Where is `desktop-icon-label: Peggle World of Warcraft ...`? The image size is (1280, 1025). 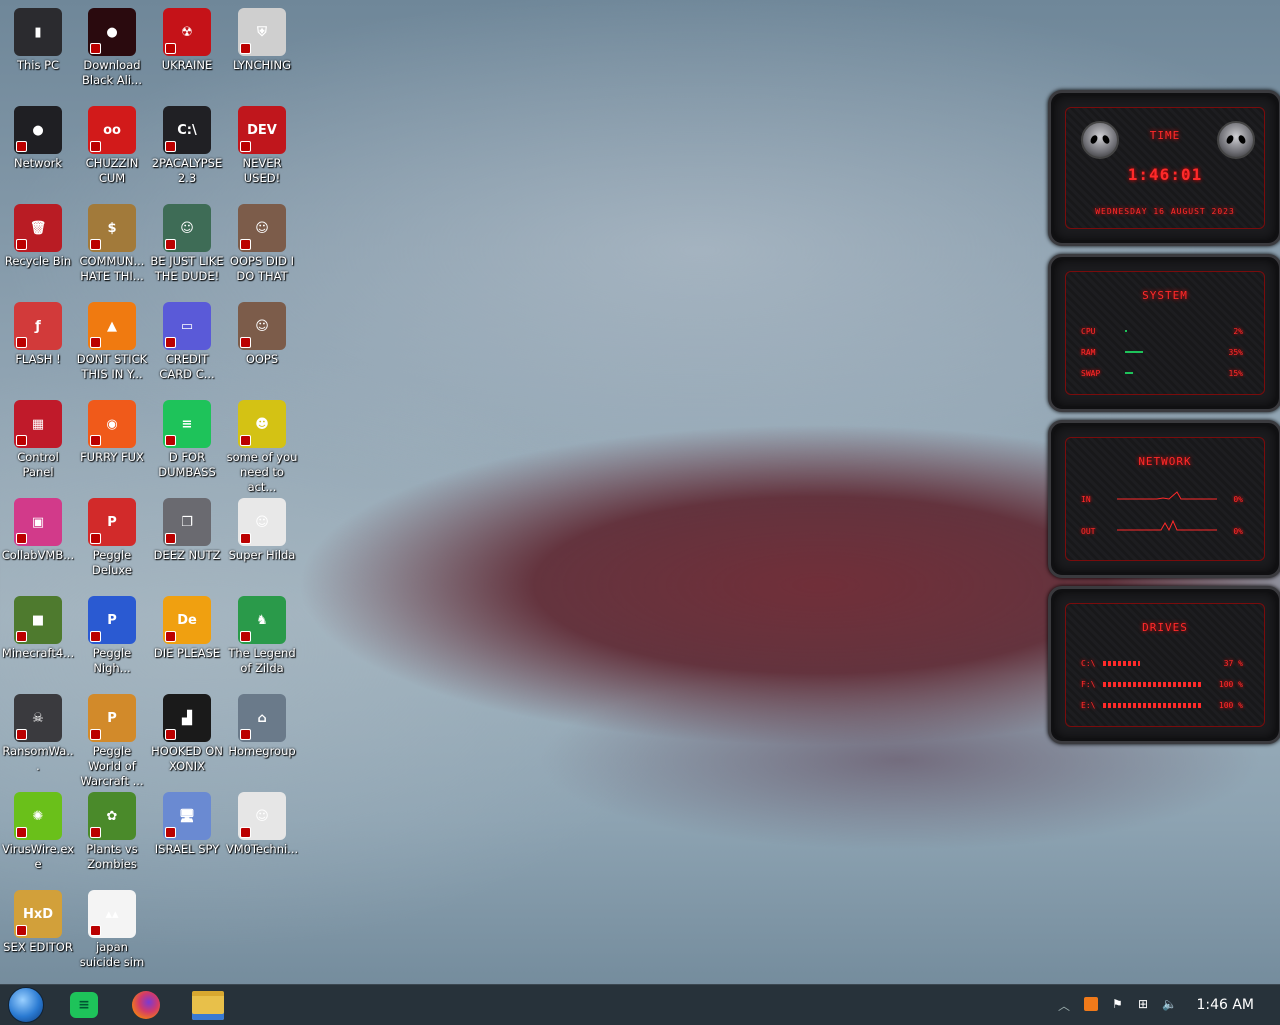
desktop-icon-label: Peggle World of Warcraft ... is located at coordinates (112, 766).